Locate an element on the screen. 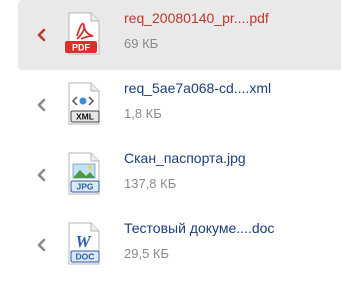  svg-text: PDF is located at coordinates (81, 48).